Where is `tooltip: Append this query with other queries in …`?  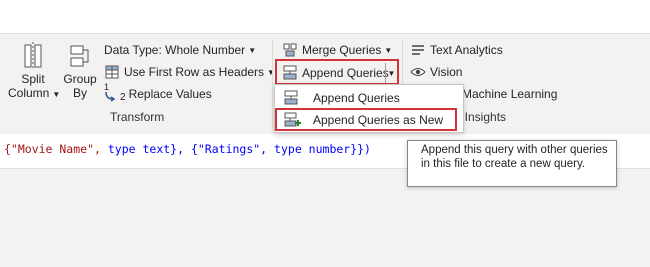
tooltip: Append this query with other queries in … is located at coordinates (512, 163).